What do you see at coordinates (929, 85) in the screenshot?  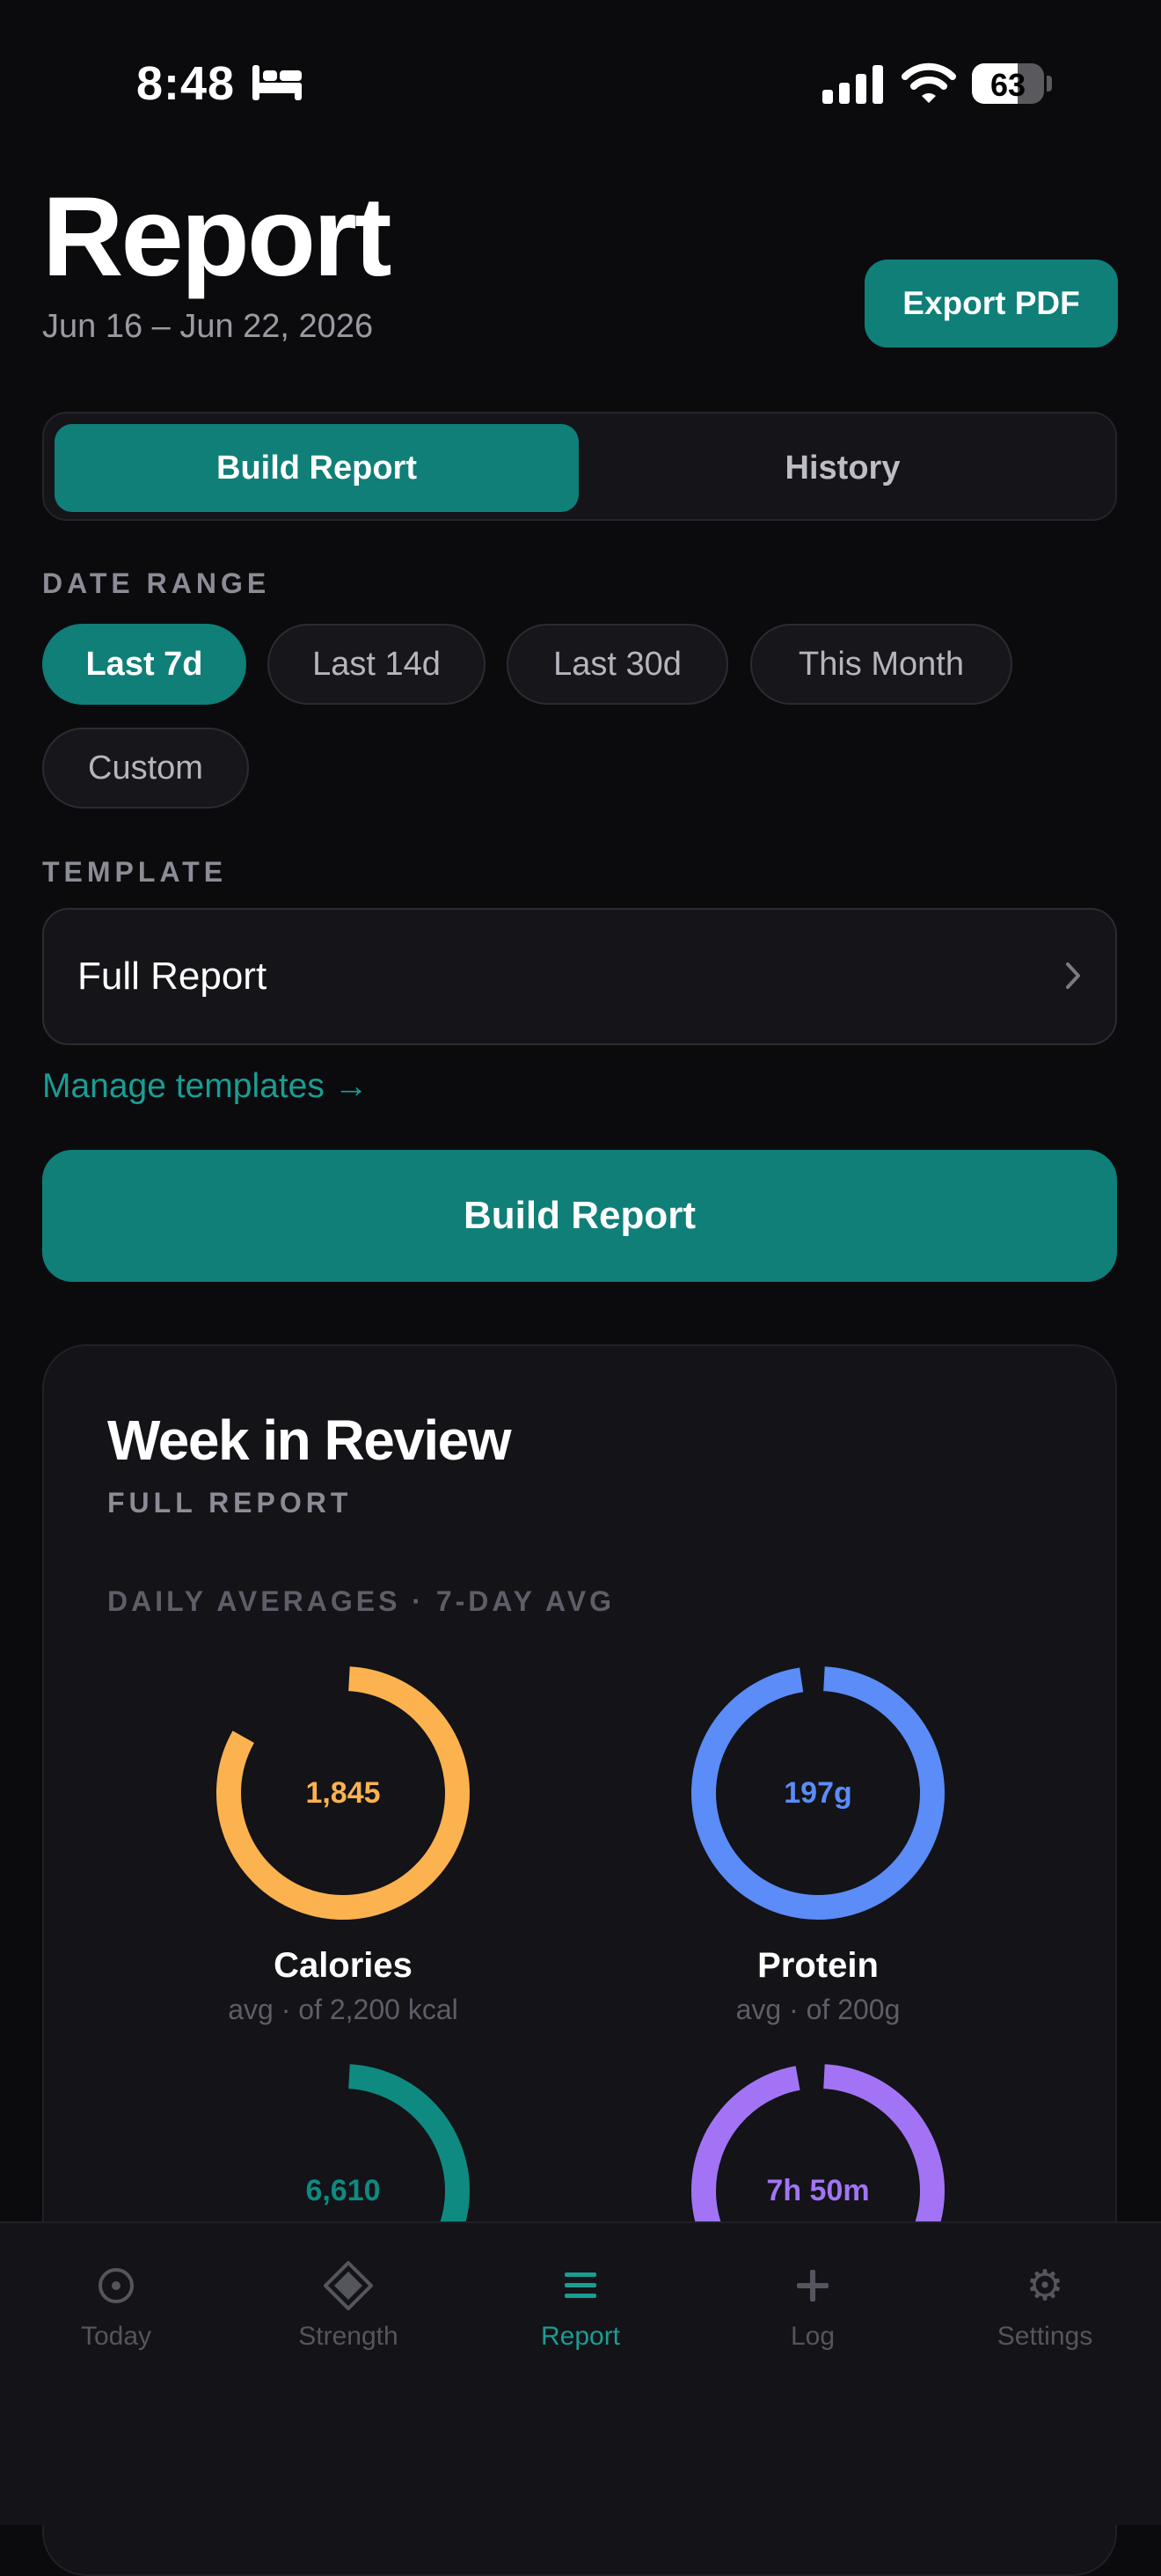 I see `wifi-icon` at bounding box center [929, 85].